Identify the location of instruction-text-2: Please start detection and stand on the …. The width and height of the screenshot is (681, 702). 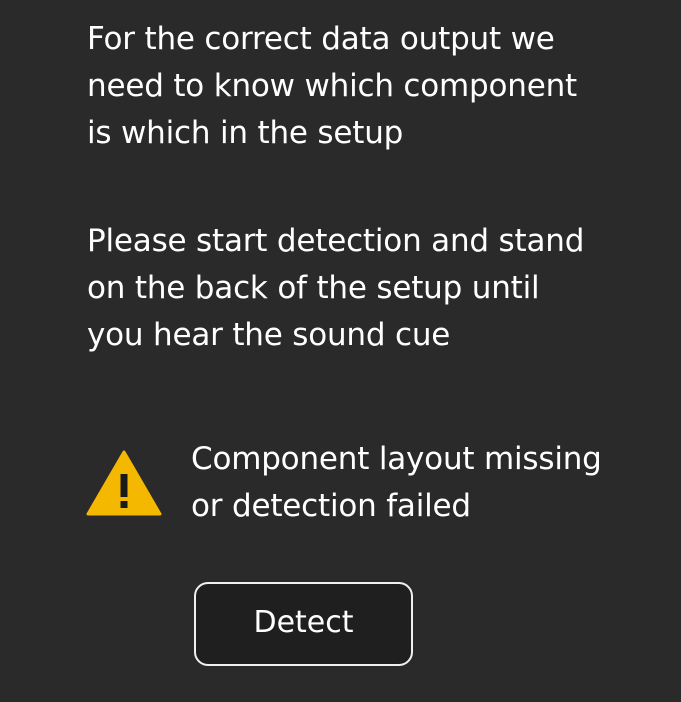
(336, 288).